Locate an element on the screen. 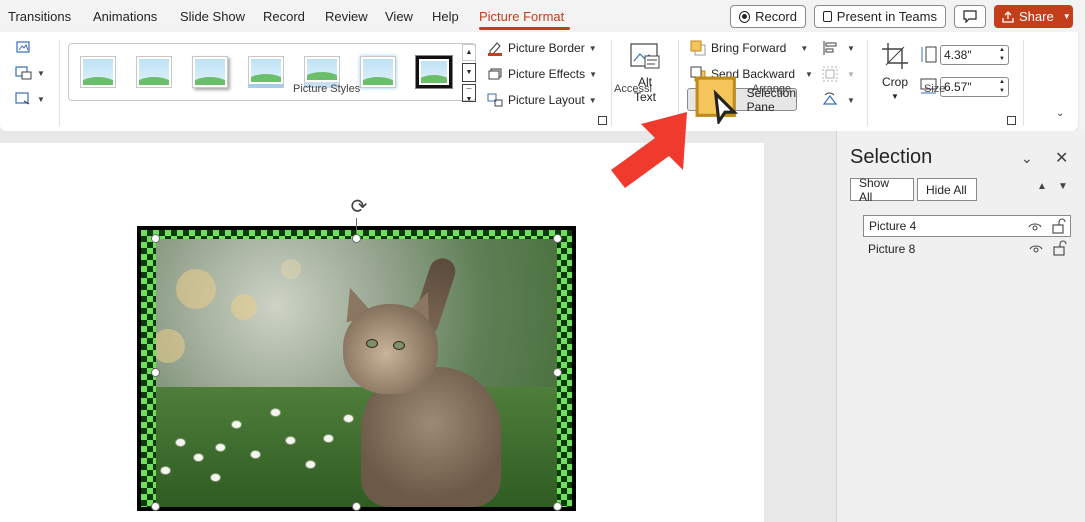 This screenshot has height=522, width=1085. width-spinner: ▲ ▼ is located at coordinates (1002, 87).